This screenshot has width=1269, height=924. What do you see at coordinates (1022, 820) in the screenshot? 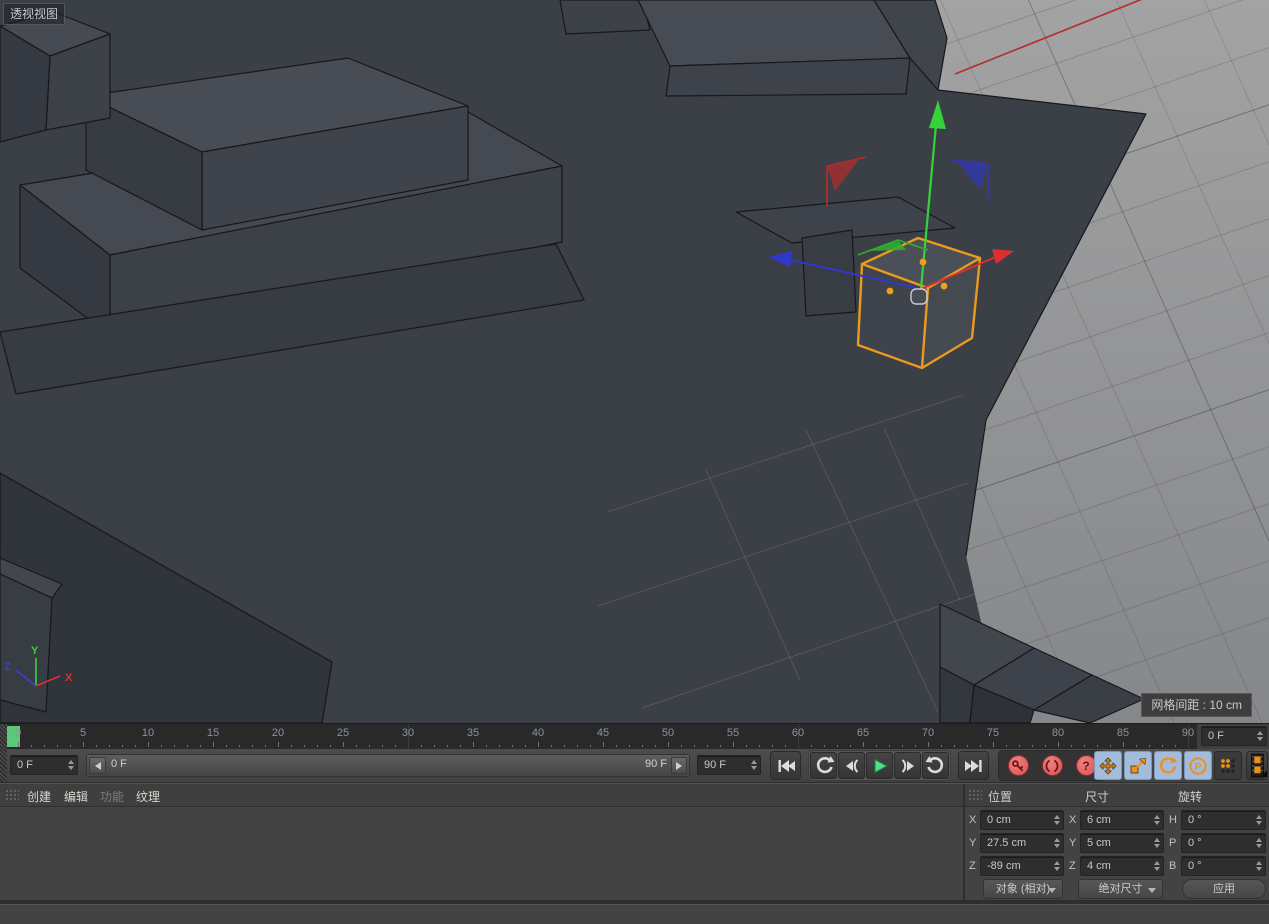
I see `position-x-field: 0 cm` at bounding box center [1022, 820].